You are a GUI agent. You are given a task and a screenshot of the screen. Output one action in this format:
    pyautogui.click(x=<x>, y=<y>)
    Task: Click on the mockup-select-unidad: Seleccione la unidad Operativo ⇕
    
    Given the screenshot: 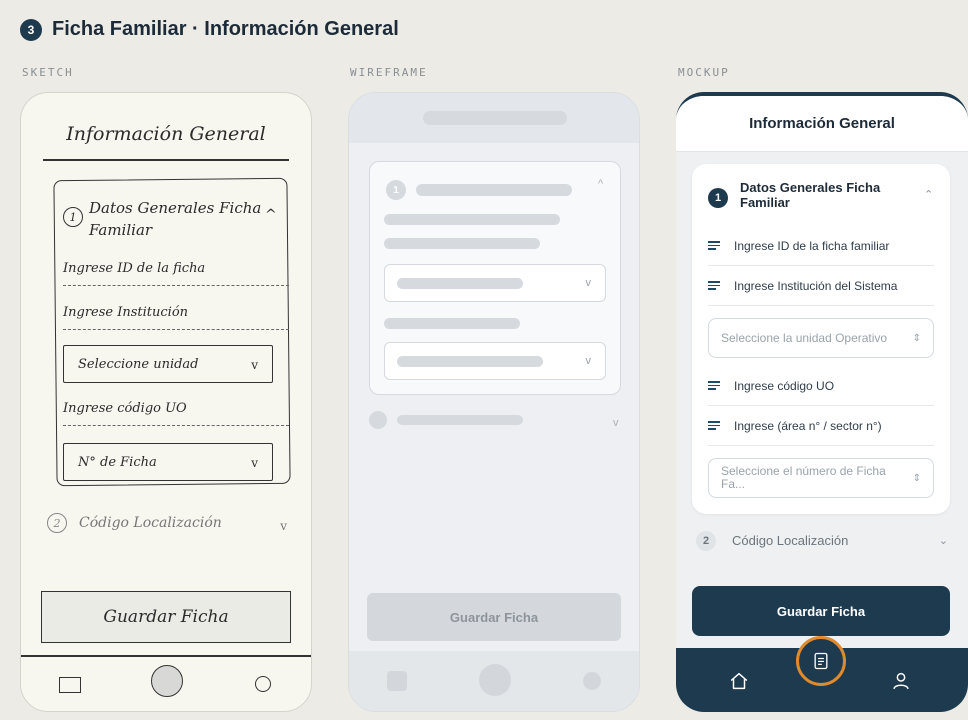 What is the action you would take?
    pyautogui.click(x=821, y=338)
    